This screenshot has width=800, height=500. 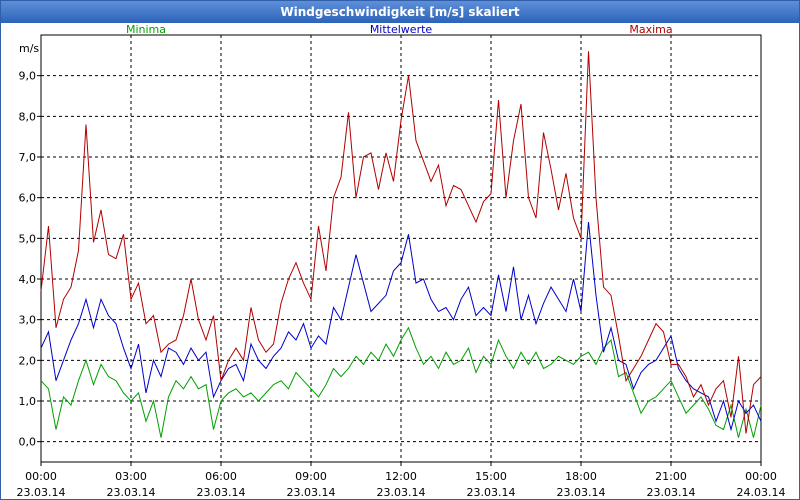 What do you see at coordinates (28, 401) in the screenshot?
I see `y-tick-label: 1,0` at bounding box center [28, 401].